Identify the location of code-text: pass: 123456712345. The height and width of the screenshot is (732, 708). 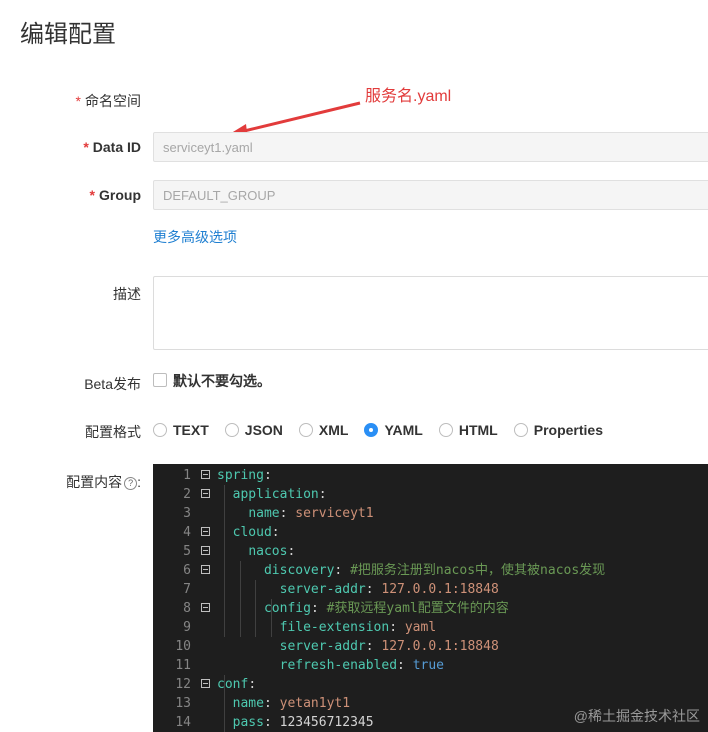
(303, 722).